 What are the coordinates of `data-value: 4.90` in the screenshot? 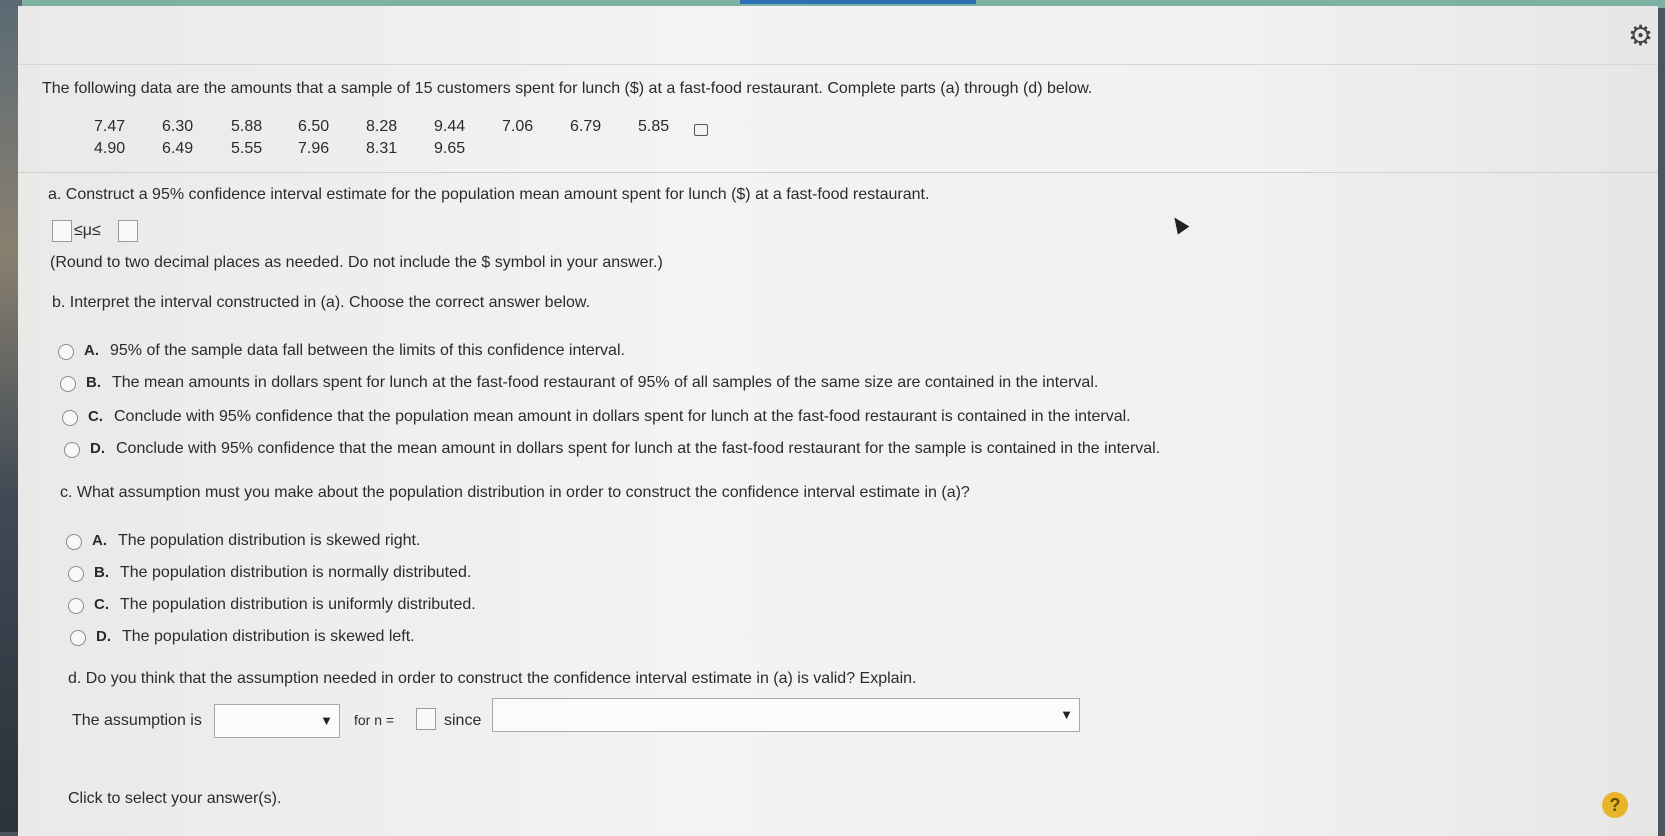 It's located at (110, 148).